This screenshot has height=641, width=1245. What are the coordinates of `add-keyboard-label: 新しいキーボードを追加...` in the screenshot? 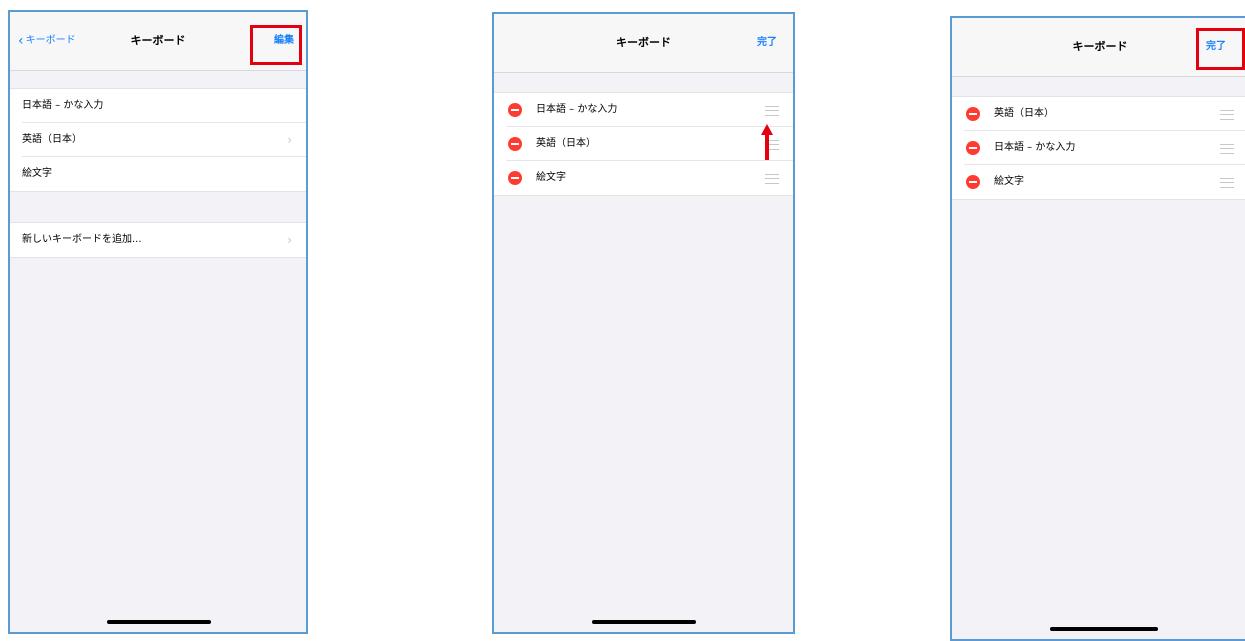 It's located at (82, 239).